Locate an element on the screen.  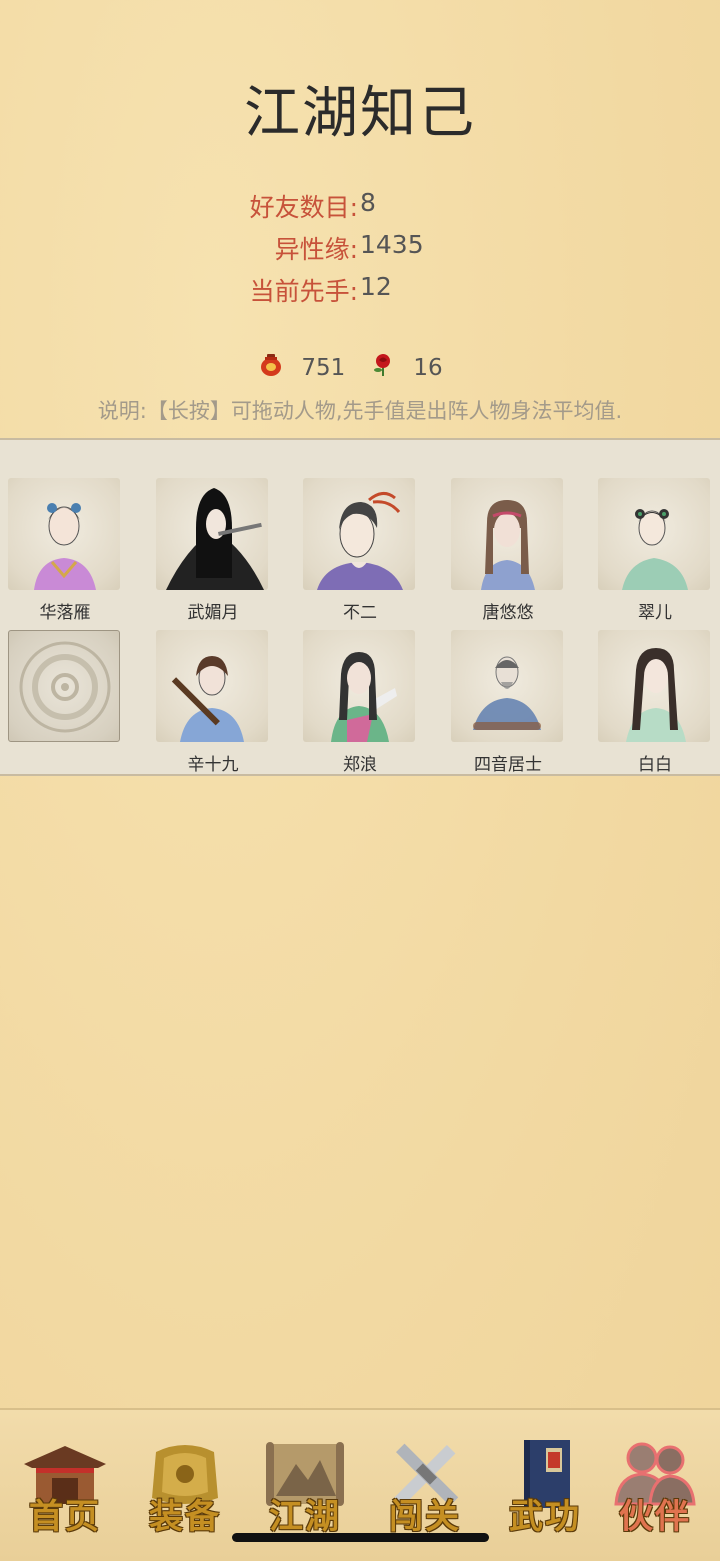
nav-label: 江湖 is located at coordinates (305, 1517).